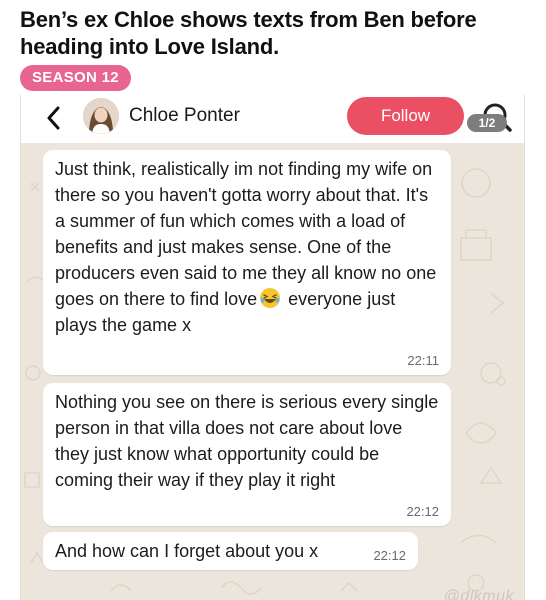 The height and width of the screenshot is (600, 546). What do you see at coordinates (423, 360) in the screenshot?
I see `message-time: 22:11` at bounding box center [423, 360].